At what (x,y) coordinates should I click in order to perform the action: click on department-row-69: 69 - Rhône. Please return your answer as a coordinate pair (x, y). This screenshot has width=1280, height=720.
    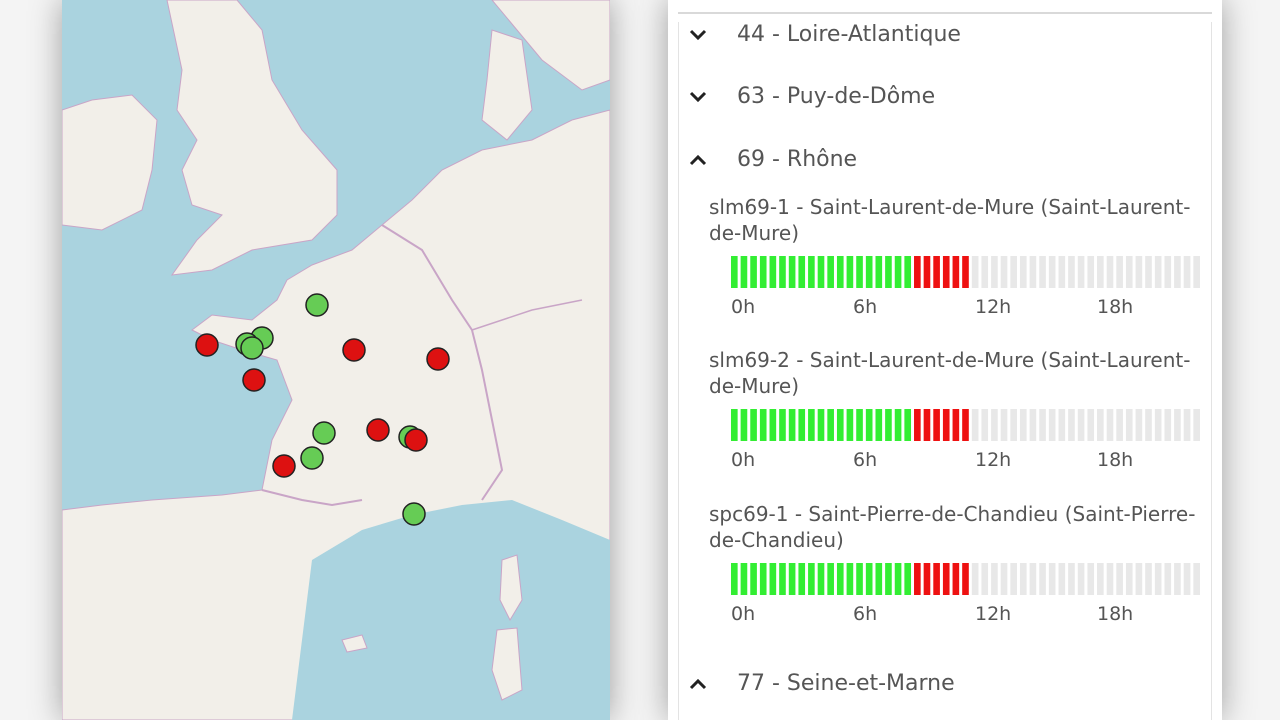
    Looking at the image, I should click on (945, 161).